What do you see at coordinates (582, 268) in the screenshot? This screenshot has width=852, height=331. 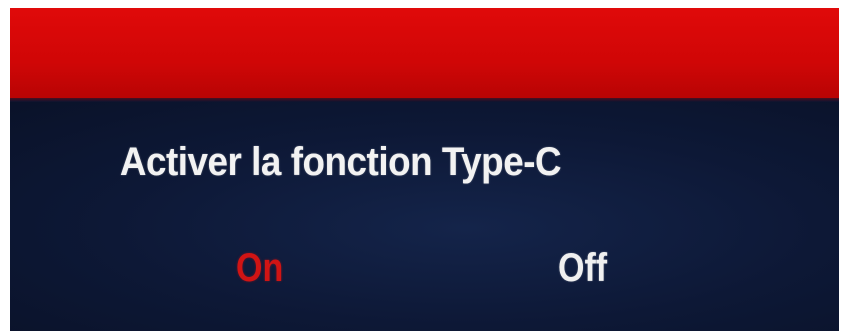 I see `option-off-button: Off` at bounding box center [582, 268].